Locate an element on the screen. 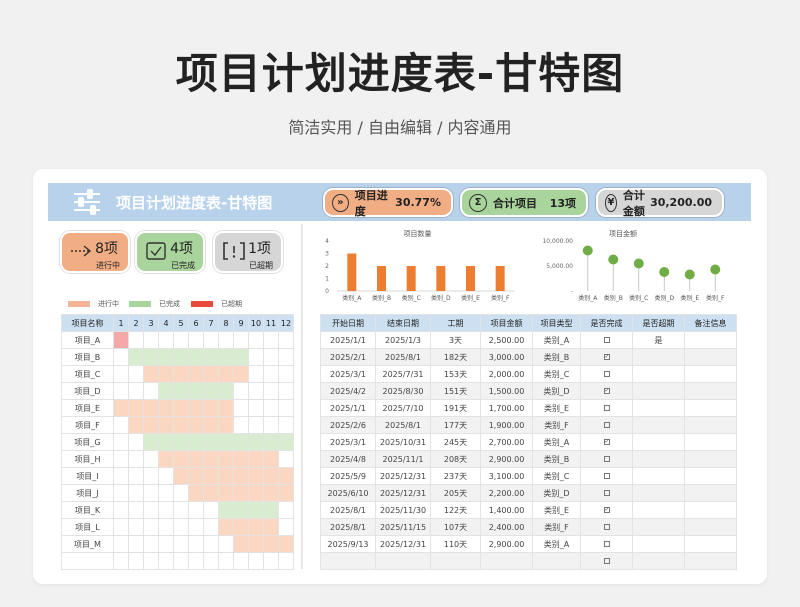  gantt-row: 项目_K is located at coordinates (177, 510).